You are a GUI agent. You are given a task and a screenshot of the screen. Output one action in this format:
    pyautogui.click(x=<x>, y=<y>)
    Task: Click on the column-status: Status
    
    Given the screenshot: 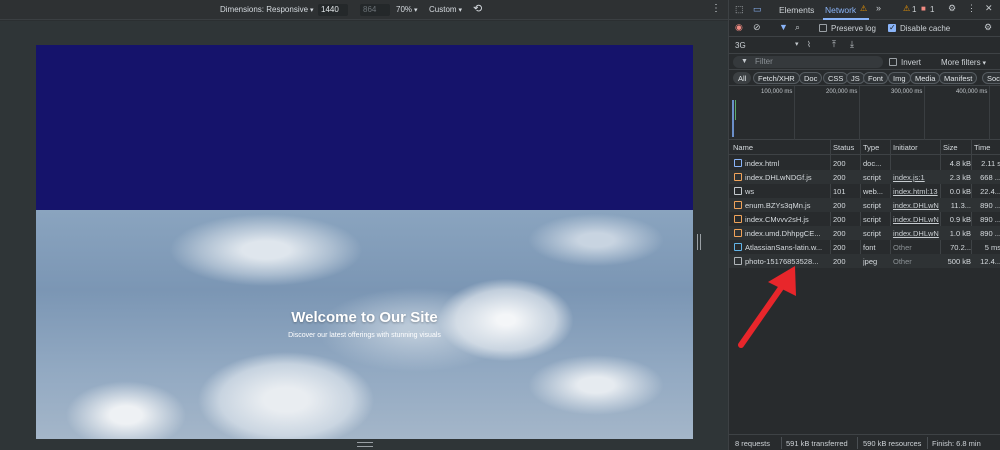 What is the action you would take?
    pyautogui.click(x=843, y=147)
    